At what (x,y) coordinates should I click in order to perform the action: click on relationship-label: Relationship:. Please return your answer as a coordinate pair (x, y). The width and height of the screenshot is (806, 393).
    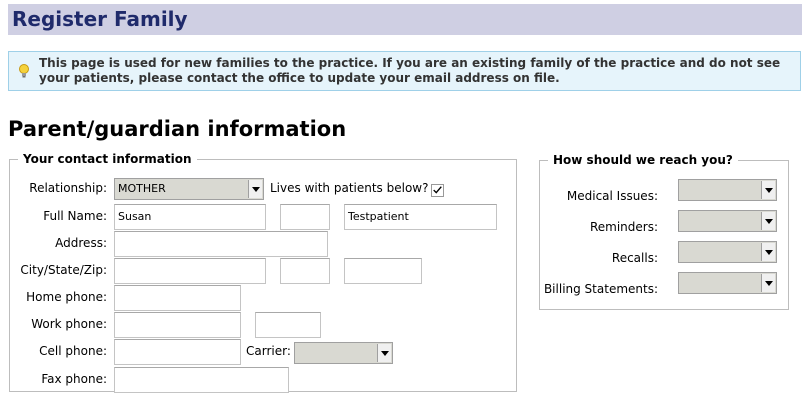
    Looking at the image, I should click on (68, 188).